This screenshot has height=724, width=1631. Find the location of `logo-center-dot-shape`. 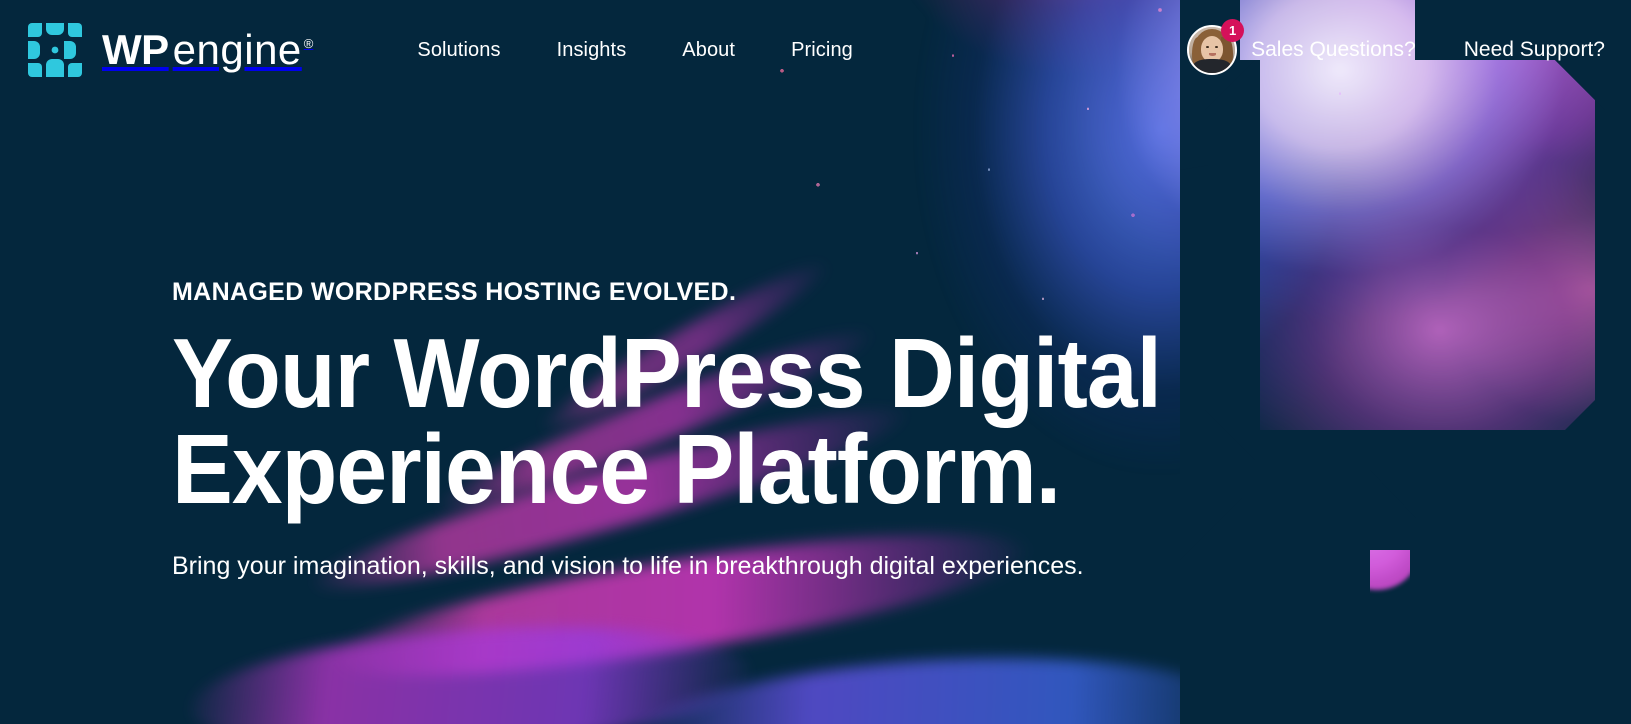

logo-center-dot-shape is located at coordinates (1377, 546).